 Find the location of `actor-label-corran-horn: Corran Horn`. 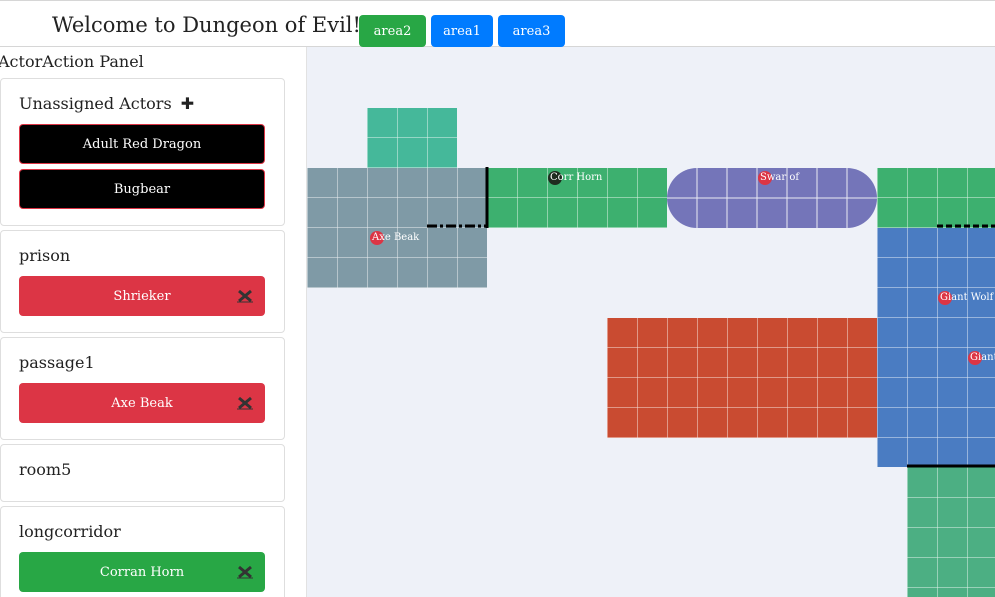

actor-label-corran-horn: Corran Horn is located at coordinates (142, 572).